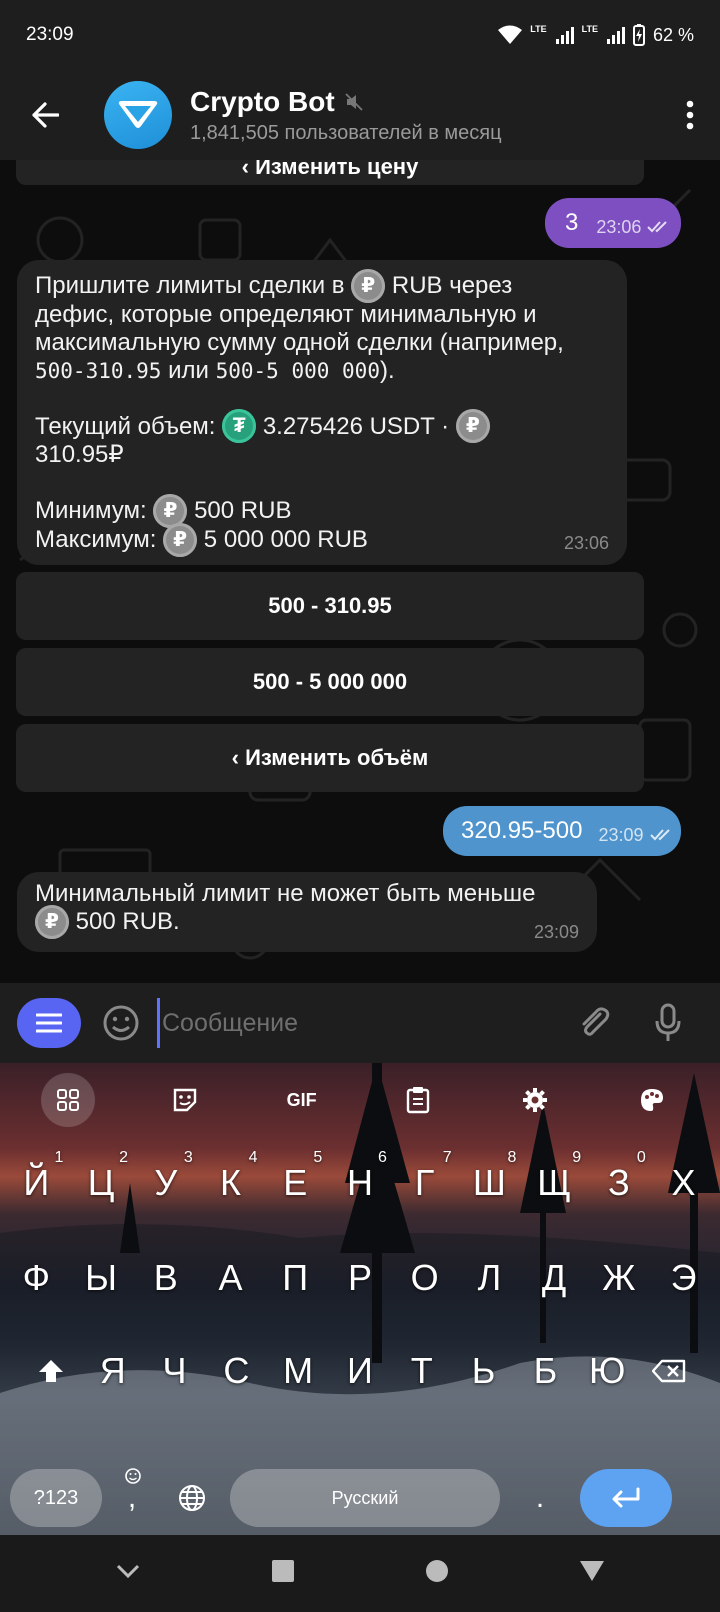 The height and width of the screenshot is (1612, 720). What do you see at coordinates (360, 1183) in the screenshot?
I see `key: Н6` at bounding box center [360, 1183].